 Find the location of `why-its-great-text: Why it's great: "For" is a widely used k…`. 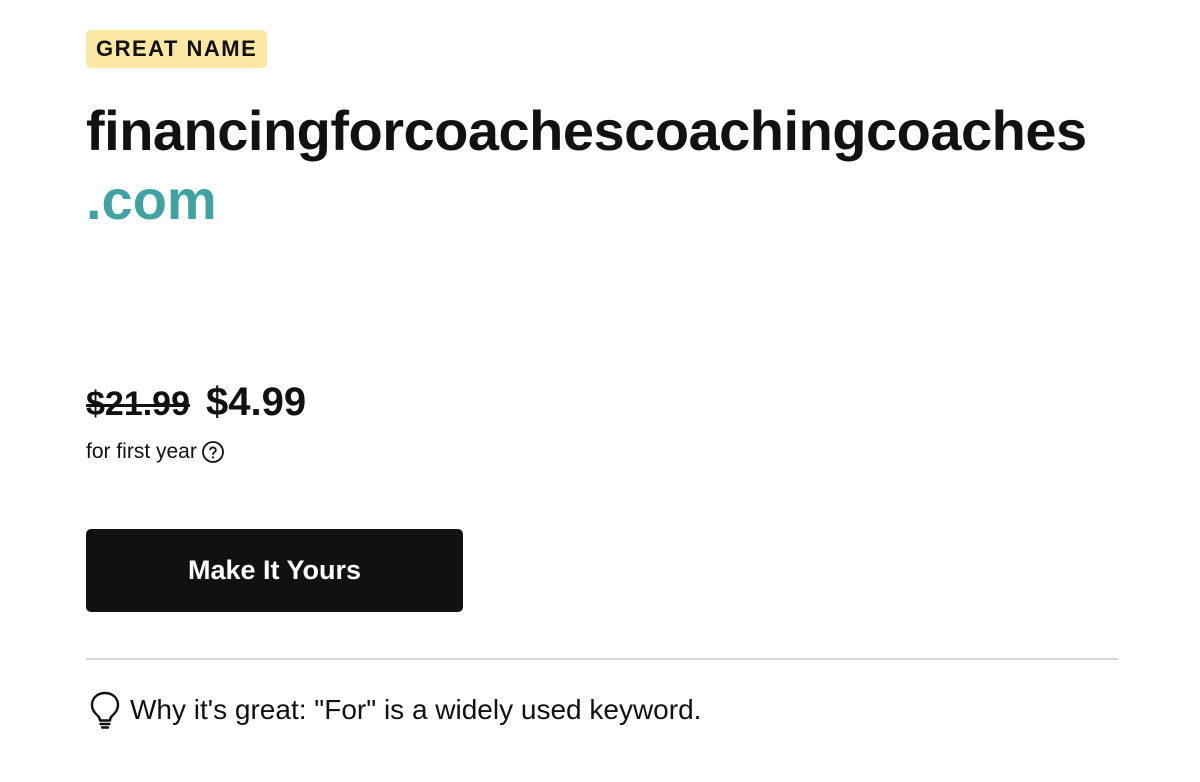

why-its-great-text: Why it's great: "For" is a widely used k… is located at coordinates (416, 709).